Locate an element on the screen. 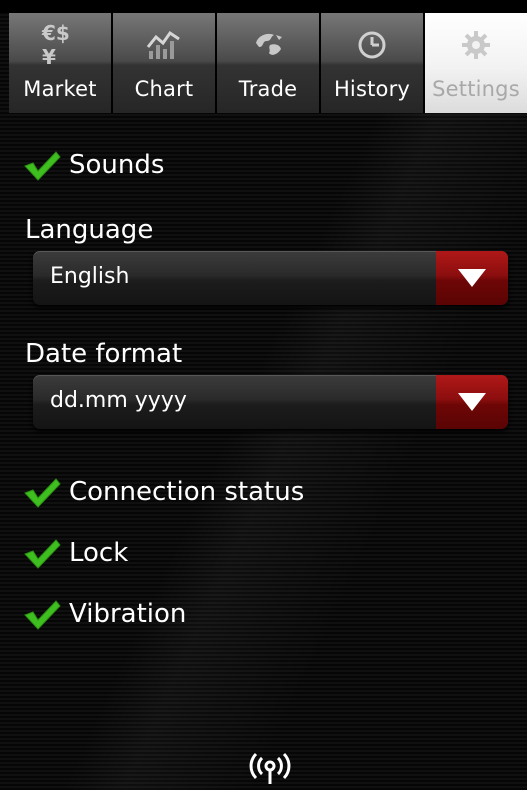 The width and height of the screenshot is (527, 790). tab-bar: €$¥ Market Chart Trade History Settings is located at coordinates (268, 63).